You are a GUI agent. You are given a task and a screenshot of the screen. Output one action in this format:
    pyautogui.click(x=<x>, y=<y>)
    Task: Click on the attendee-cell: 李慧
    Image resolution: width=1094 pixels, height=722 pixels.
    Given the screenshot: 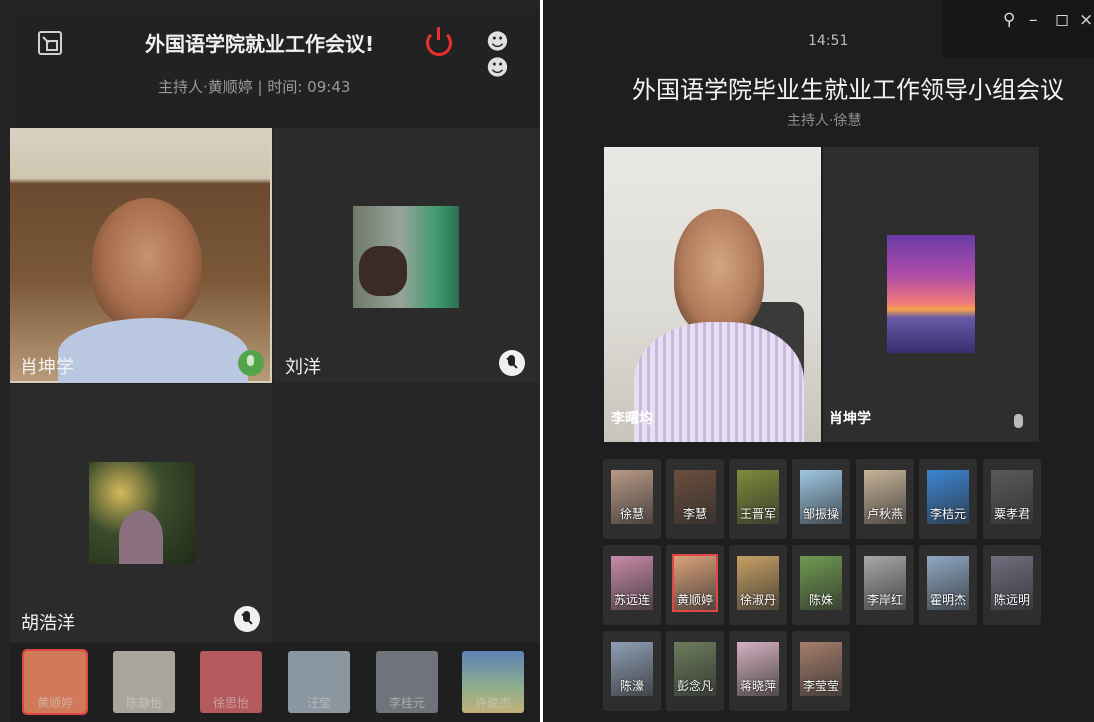 What is the action you would take?
    pyautogui.click(x=695, y=499)
    